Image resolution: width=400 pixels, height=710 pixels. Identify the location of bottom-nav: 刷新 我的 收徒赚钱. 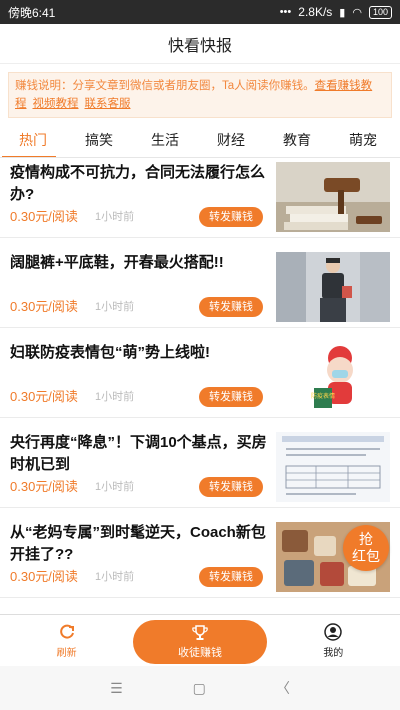
(200, 640).